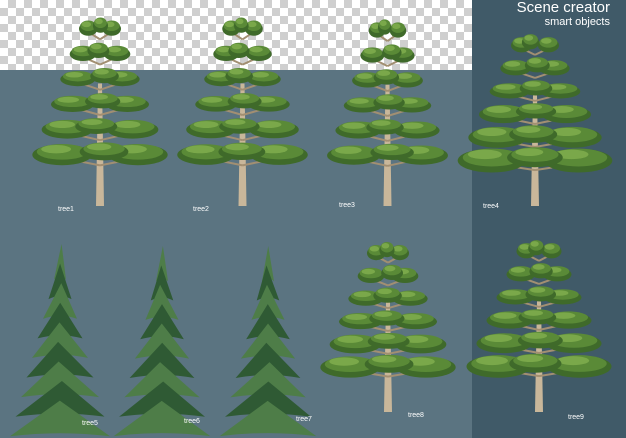  I want to click on tree-item-5: tree5, so click(60, 339).